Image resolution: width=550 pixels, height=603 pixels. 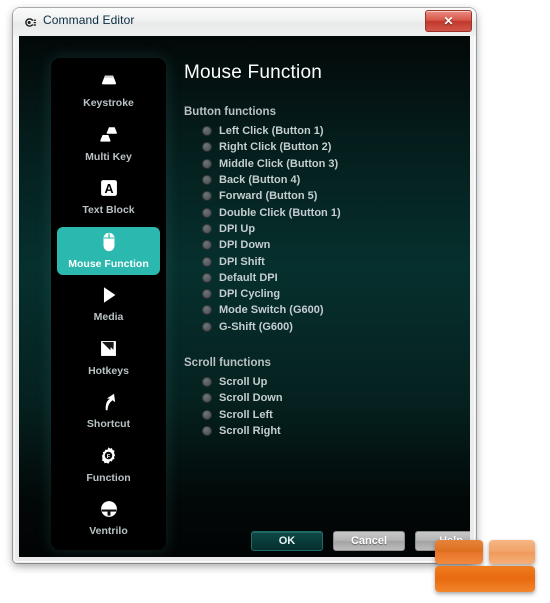 I want to click on headset-icon, so click(x=109, y=509).